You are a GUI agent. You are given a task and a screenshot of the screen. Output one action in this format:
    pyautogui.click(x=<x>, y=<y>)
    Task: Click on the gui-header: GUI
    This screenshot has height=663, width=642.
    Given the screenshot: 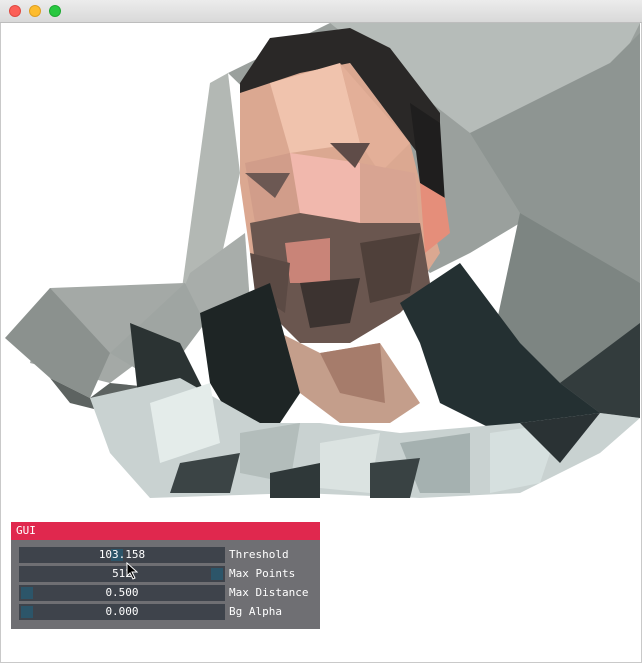 What is the action you would take?
    pyautogui.click(x=165, y=531)
    